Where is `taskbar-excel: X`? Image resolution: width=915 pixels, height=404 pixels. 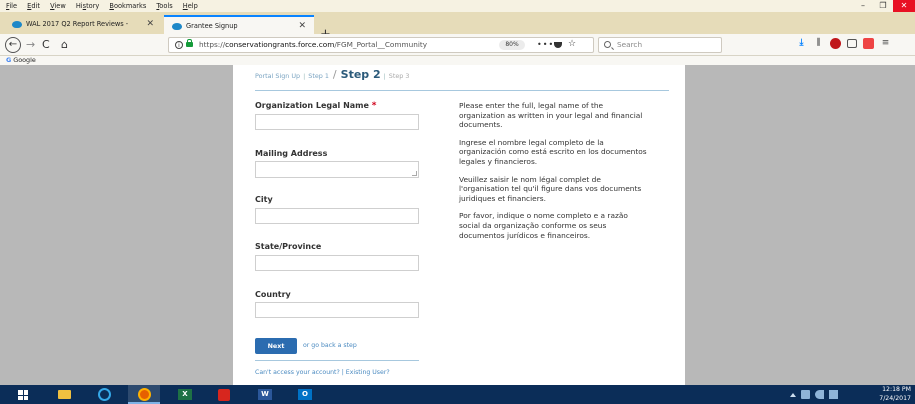
taskbar-excel: X is located at coordinates (184, 394).